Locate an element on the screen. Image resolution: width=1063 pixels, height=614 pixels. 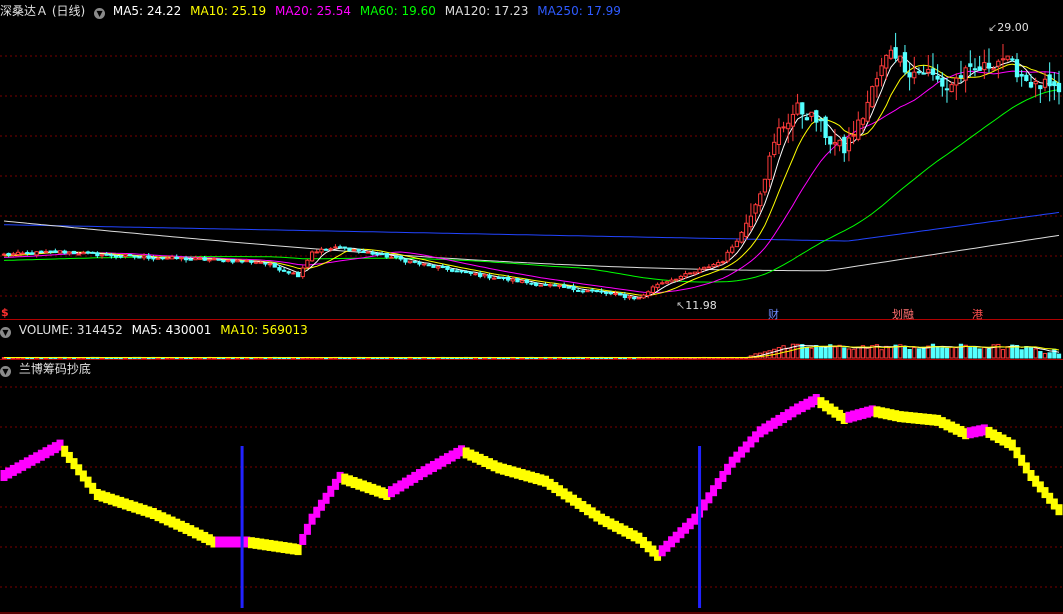
stock-title: 深桑达Ａ (日线) is located at coordinates (43, 11).